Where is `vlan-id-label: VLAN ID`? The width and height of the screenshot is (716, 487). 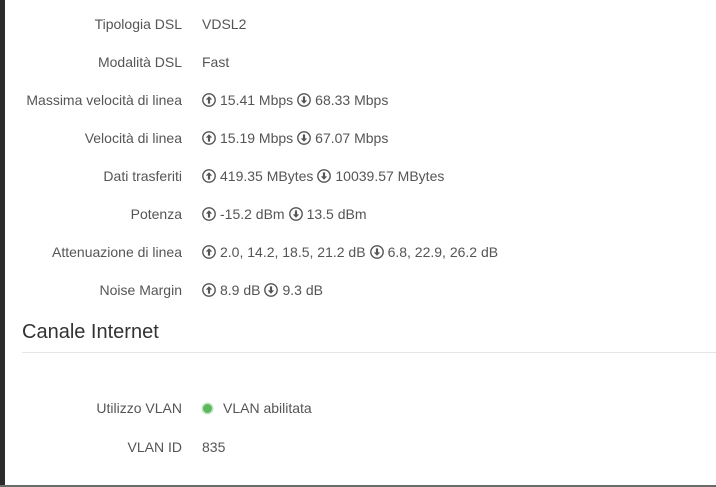
vlan-id-label: VLAN ID is located at coordinates (154, 447).